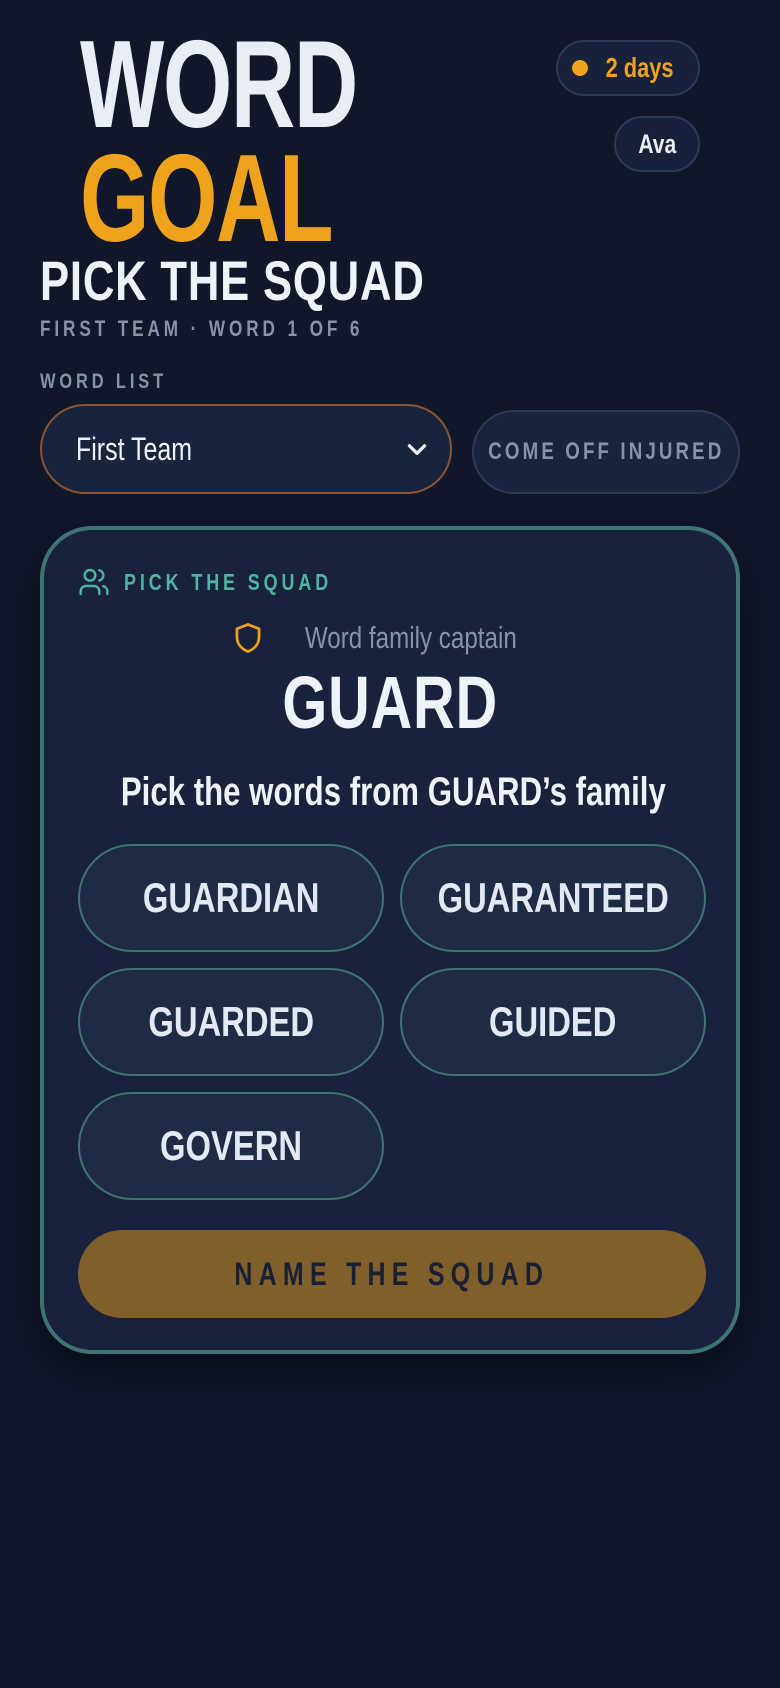 The width and height of the screenshot is (780, 1688). I want to click on word-option-guided: GUIDED, so click(553, 1022).